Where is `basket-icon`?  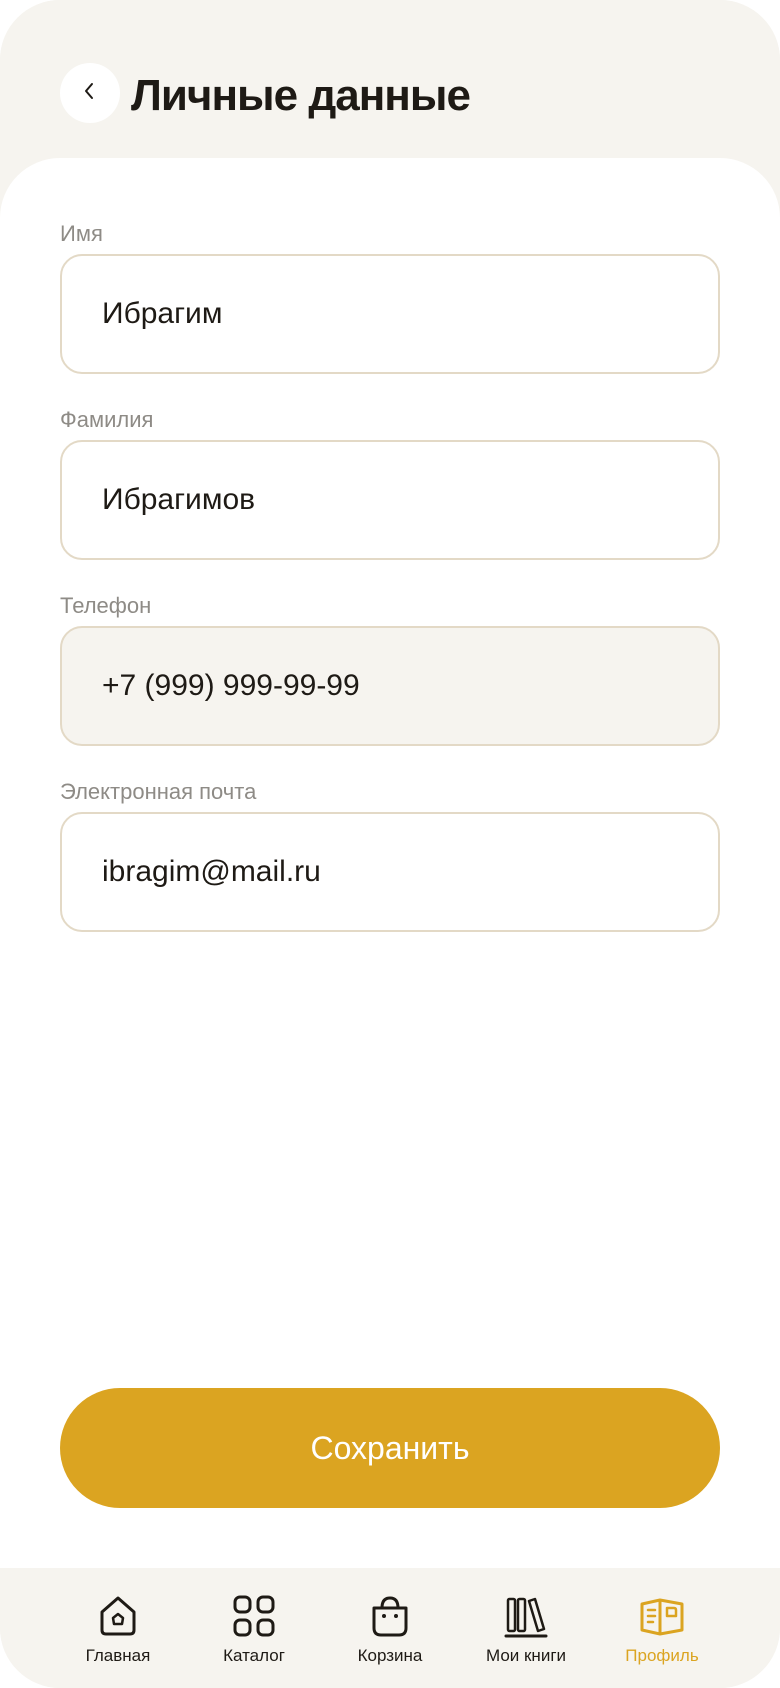
basket-icon is located at coordinates (390, 1616).